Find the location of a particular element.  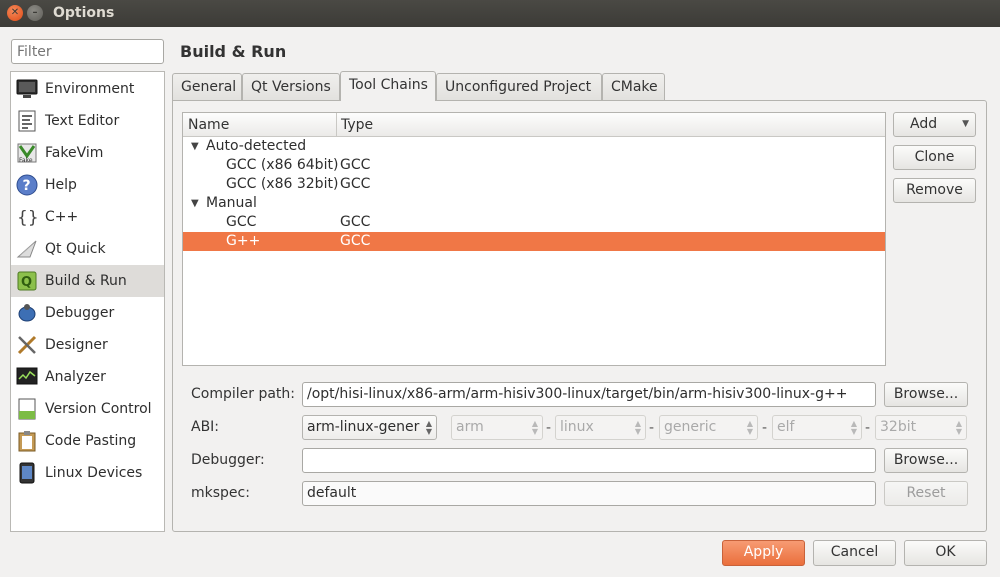

abi-width-select: 32bit ▲ ▼ is located at coordinates (921, 427).